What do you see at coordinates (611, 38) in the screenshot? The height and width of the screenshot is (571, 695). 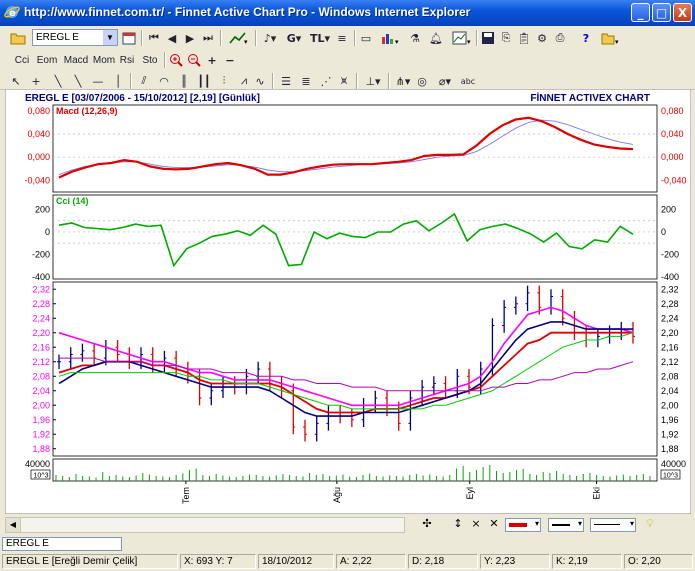 I see `folder-dropdown-icon: ▾` at bounding box center [611, 38].